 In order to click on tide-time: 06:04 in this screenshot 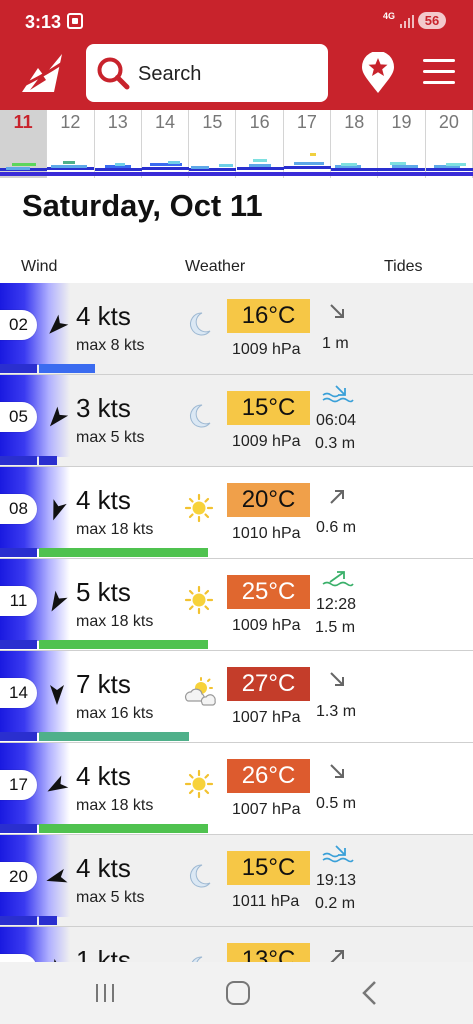, I will do `click(336, 420)`.